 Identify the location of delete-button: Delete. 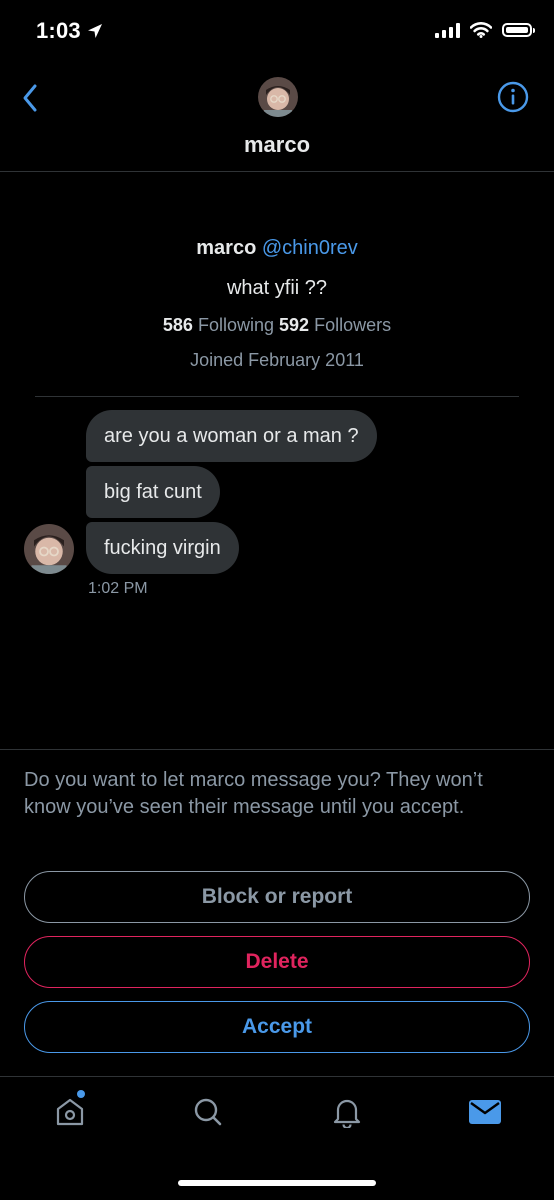
(277, 962).